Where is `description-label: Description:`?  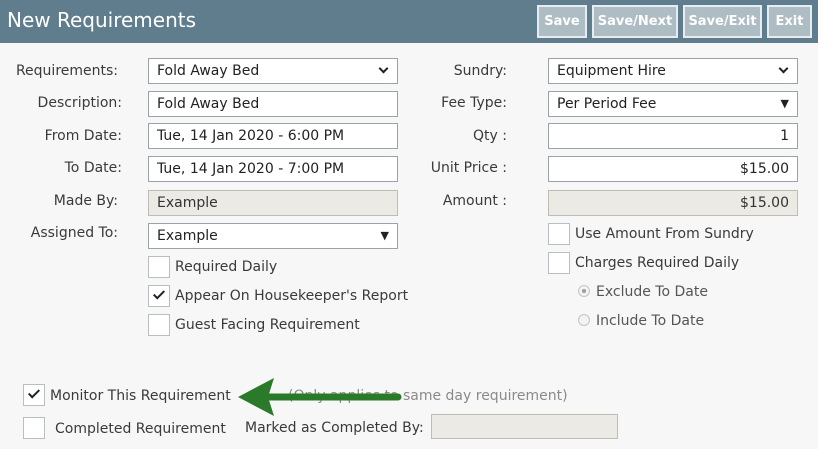 description-label: Description: is located at coordinates (79, 103).